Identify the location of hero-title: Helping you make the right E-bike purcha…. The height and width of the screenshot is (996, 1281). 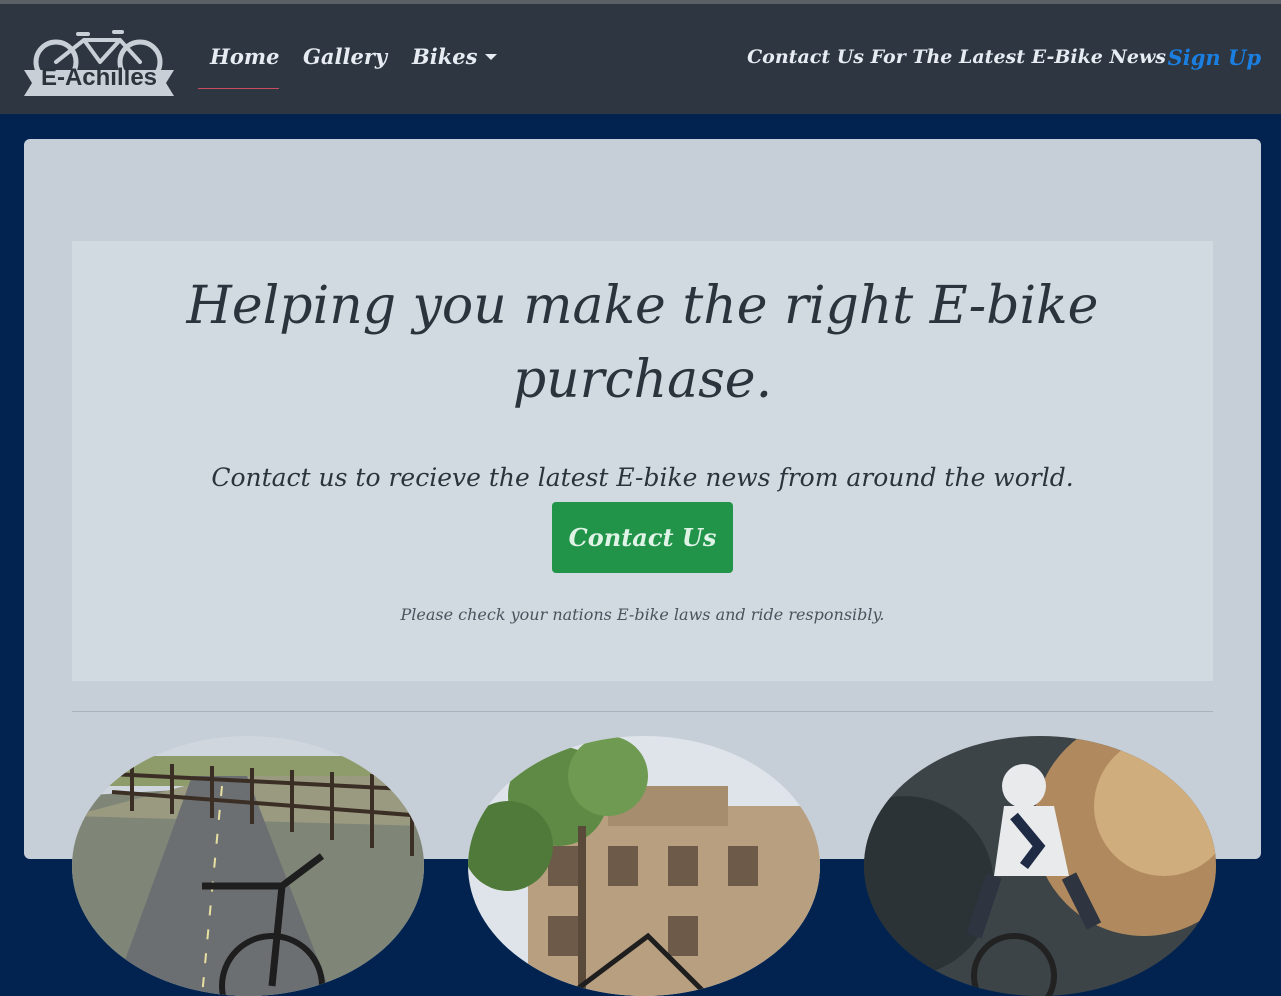
(642, 343).